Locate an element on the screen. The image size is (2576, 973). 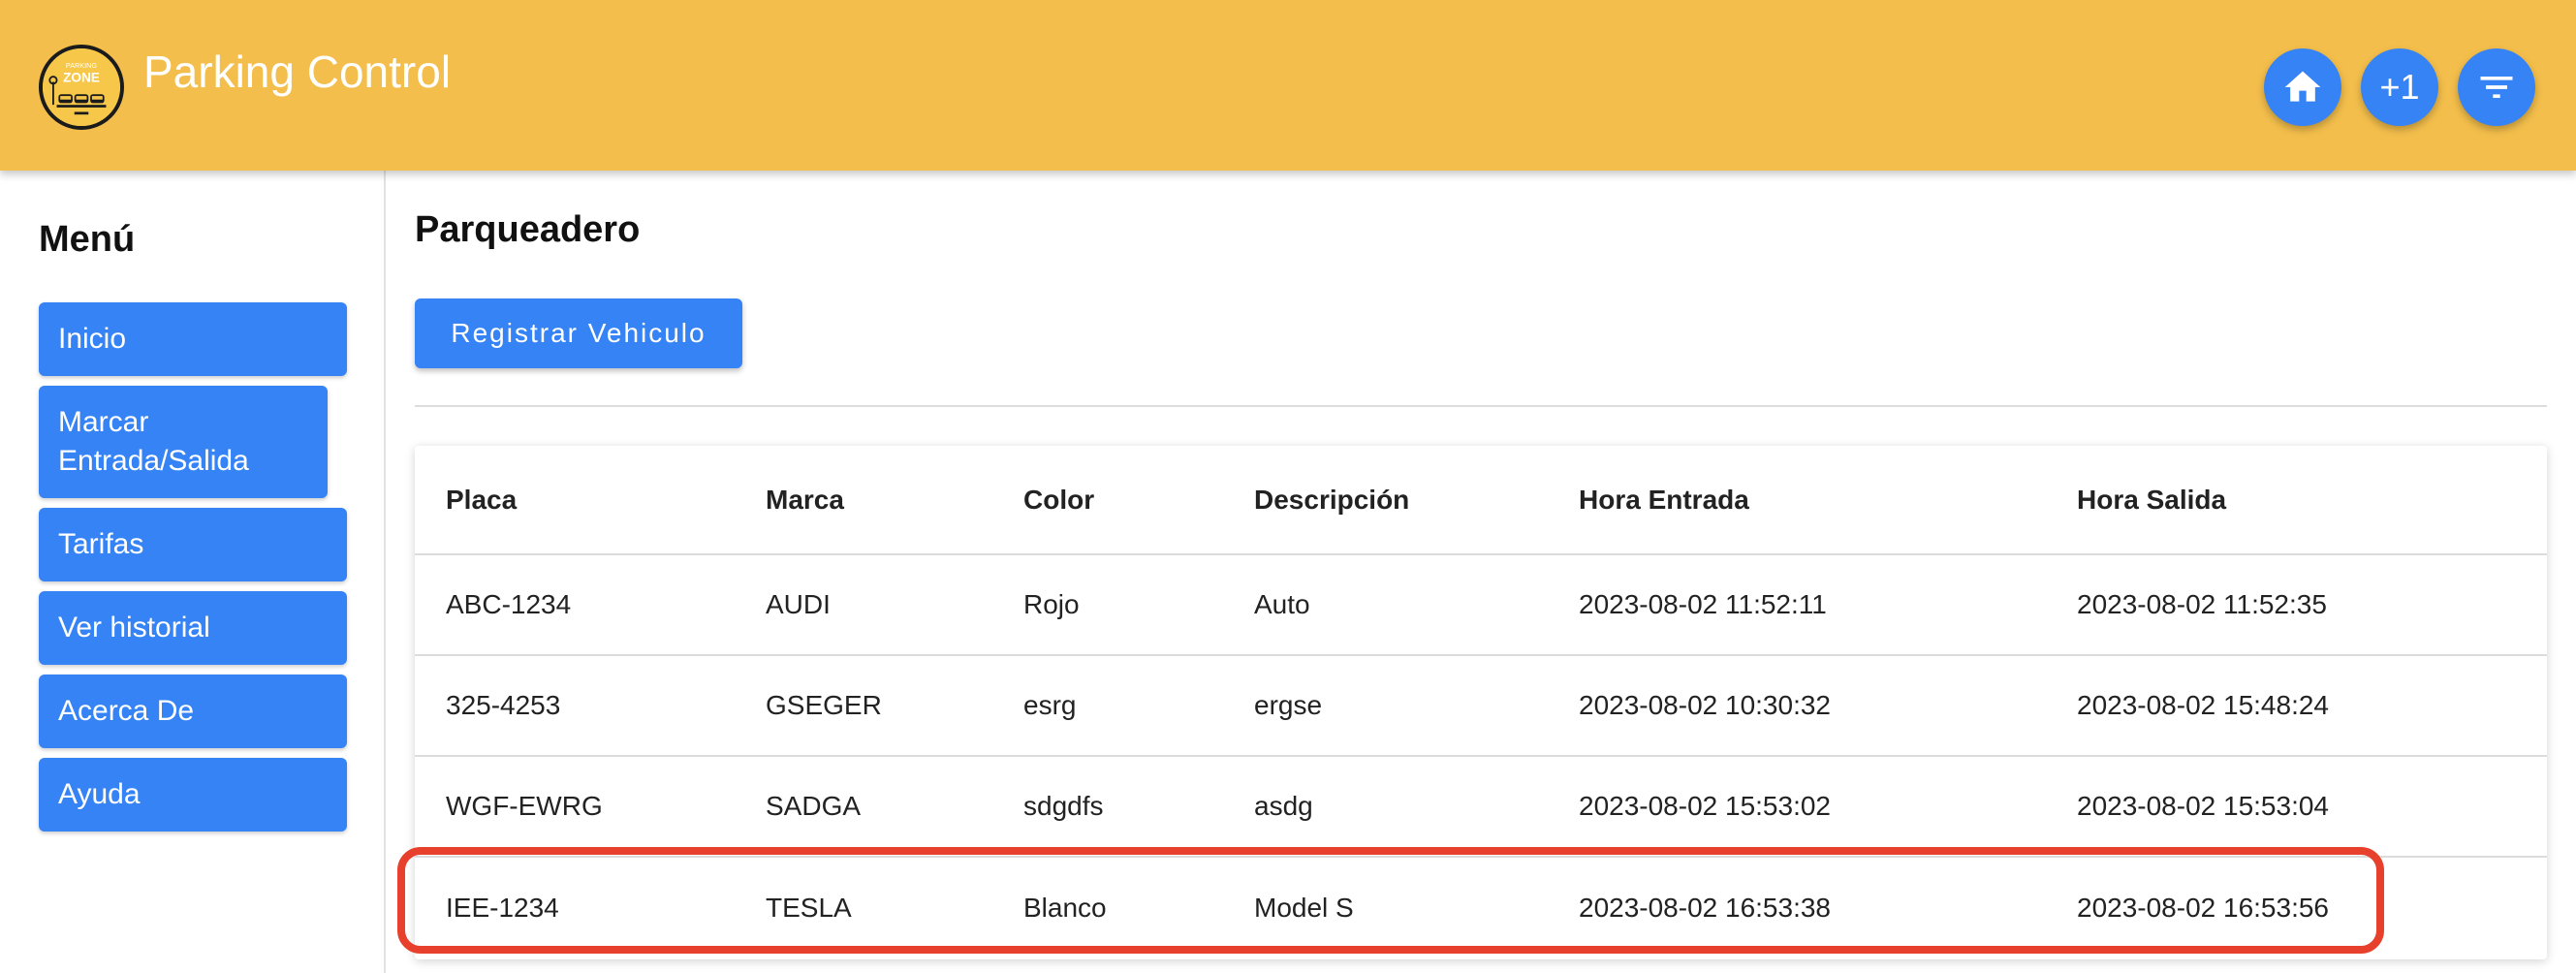
cell-color: Rojo is located at coordinates (1107, 605).